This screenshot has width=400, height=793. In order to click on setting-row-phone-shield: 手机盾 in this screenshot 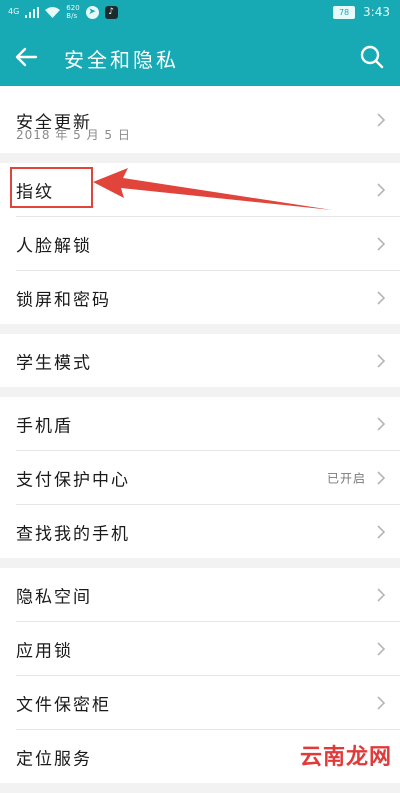, I will do `click(208, 424)`.